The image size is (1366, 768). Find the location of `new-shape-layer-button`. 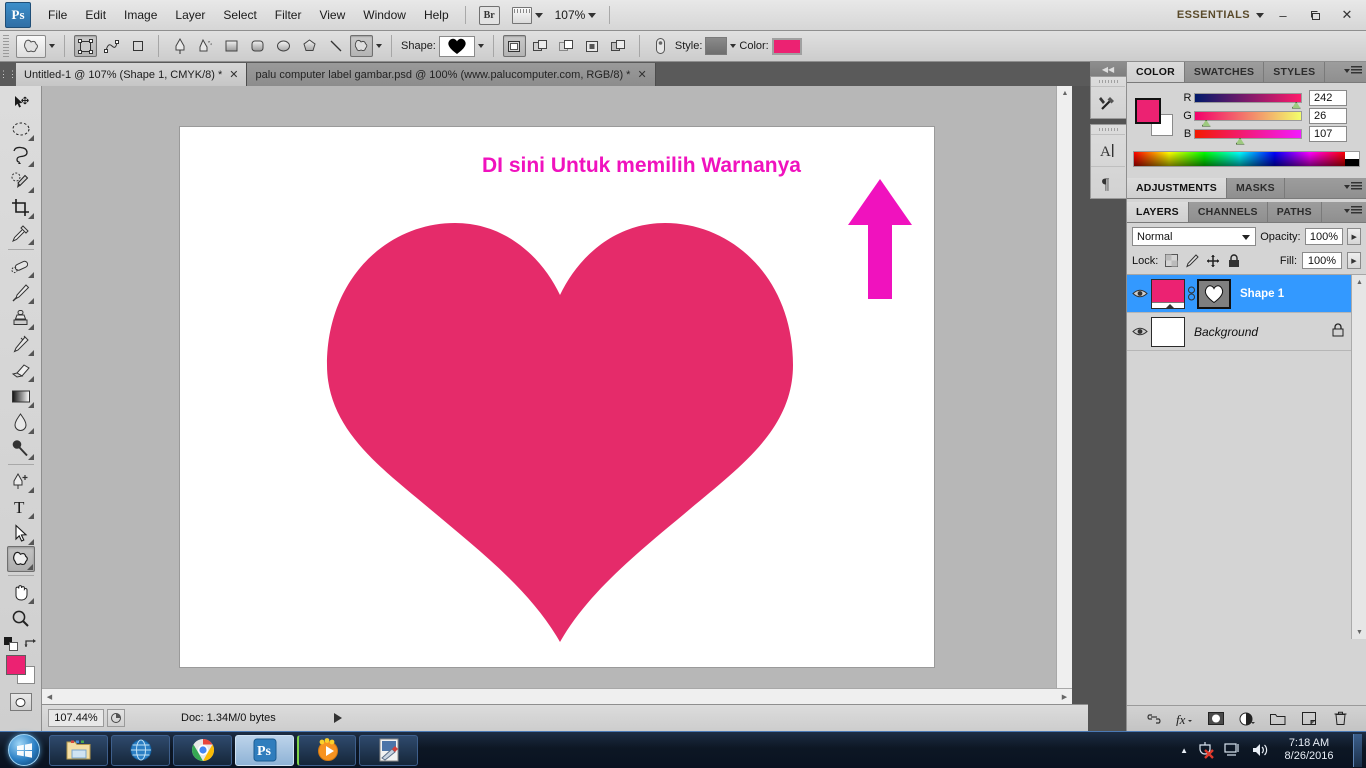

new-shape-layer-button is located at coordinates (514, 46).